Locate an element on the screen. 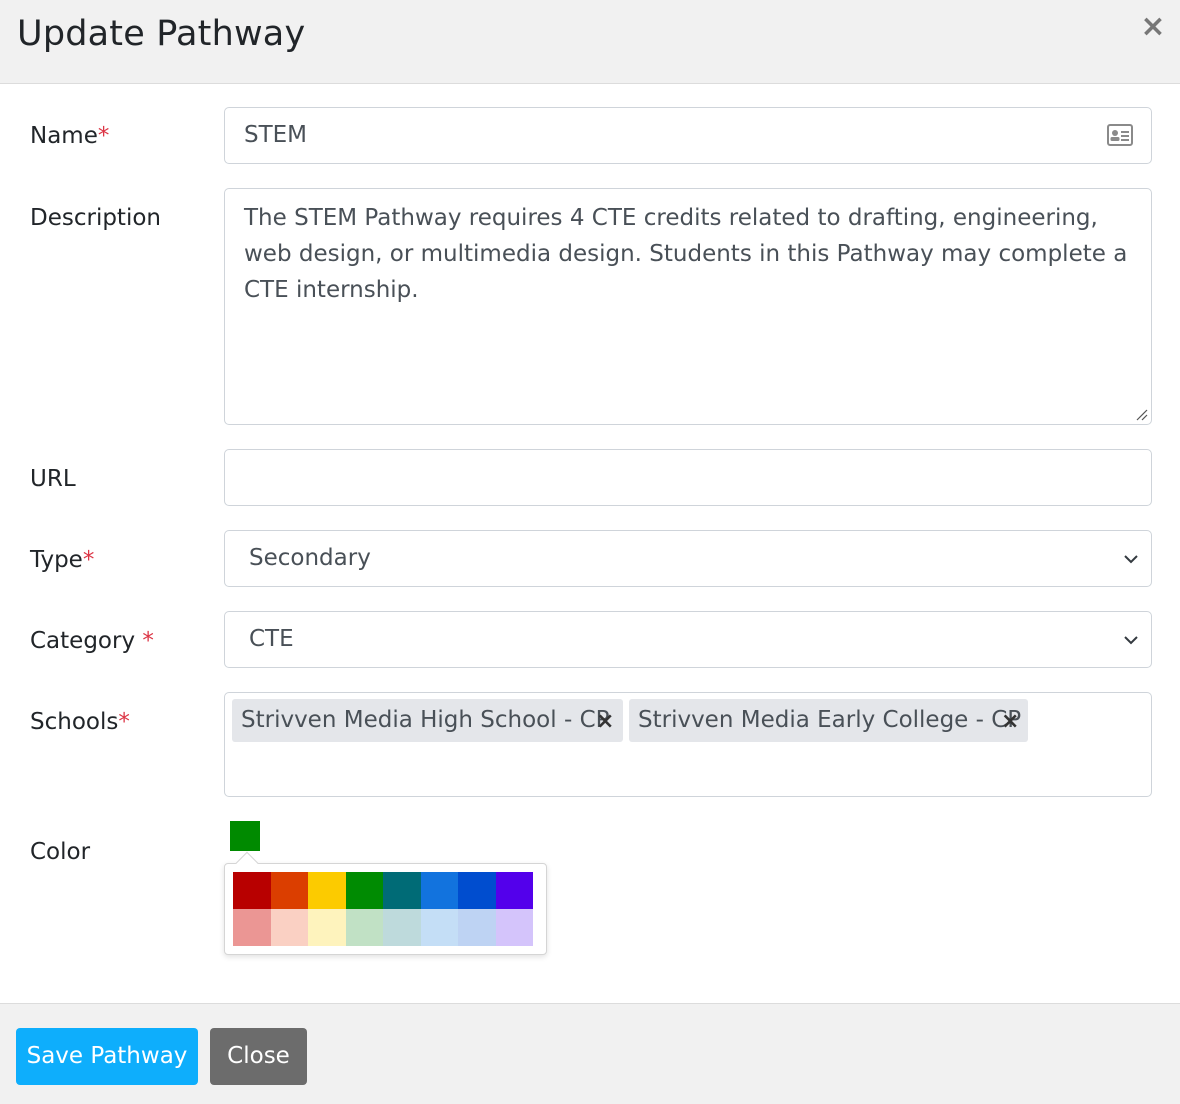 The height and width of the screenshot is (1104, 1180). name-input: STEM is located at coordinates (688, 135).